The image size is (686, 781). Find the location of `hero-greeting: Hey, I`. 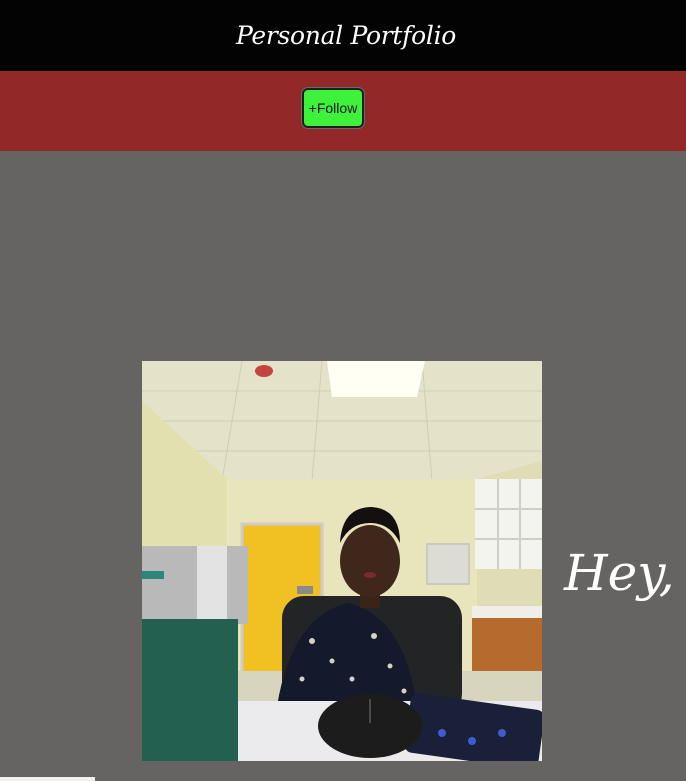

hero-greeting: Hey, I is located at coordinates (625, 573).